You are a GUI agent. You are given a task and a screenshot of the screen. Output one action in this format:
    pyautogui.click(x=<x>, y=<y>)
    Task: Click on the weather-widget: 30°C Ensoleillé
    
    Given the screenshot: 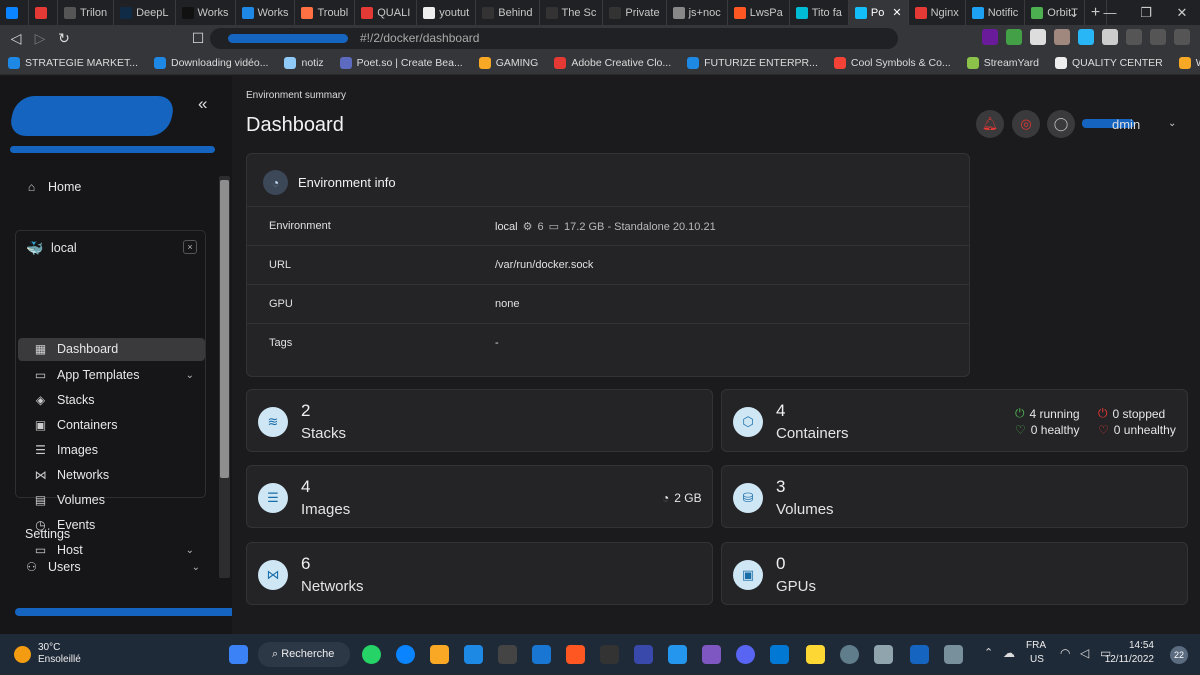 What is the action you would take?
    pyautogui.click(x=47, y=654)
    